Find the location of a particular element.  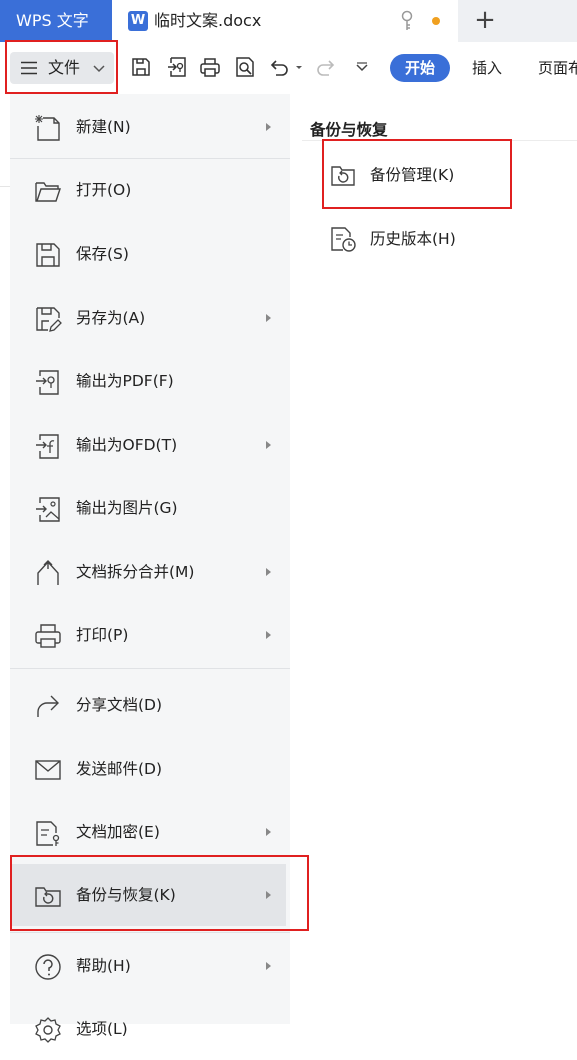

file-menu-label: 文件 is located at coordinates (64, 67).